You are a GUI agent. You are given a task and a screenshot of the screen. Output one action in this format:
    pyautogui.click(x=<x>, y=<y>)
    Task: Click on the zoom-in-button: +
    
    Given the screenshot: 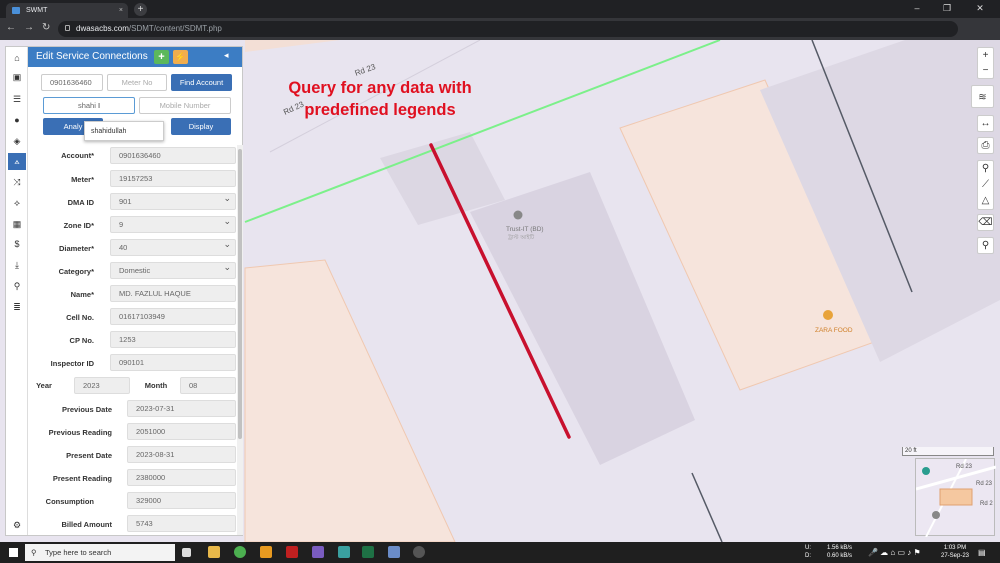 What is the action you would take?
    pyautogui.click(x=985, y=55)
    